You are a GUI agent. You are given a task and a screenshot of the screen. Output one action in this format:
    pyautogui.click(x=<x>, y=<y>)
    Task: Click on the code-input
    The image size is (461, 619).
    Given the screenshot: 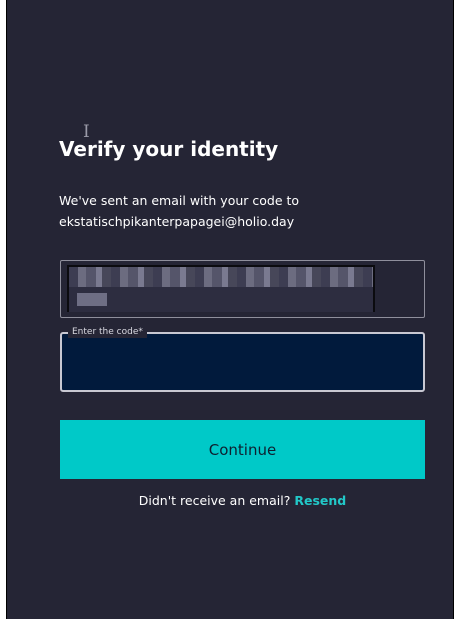 What is the action you would take?
    pyautogui.click(x=242, y=362)
    